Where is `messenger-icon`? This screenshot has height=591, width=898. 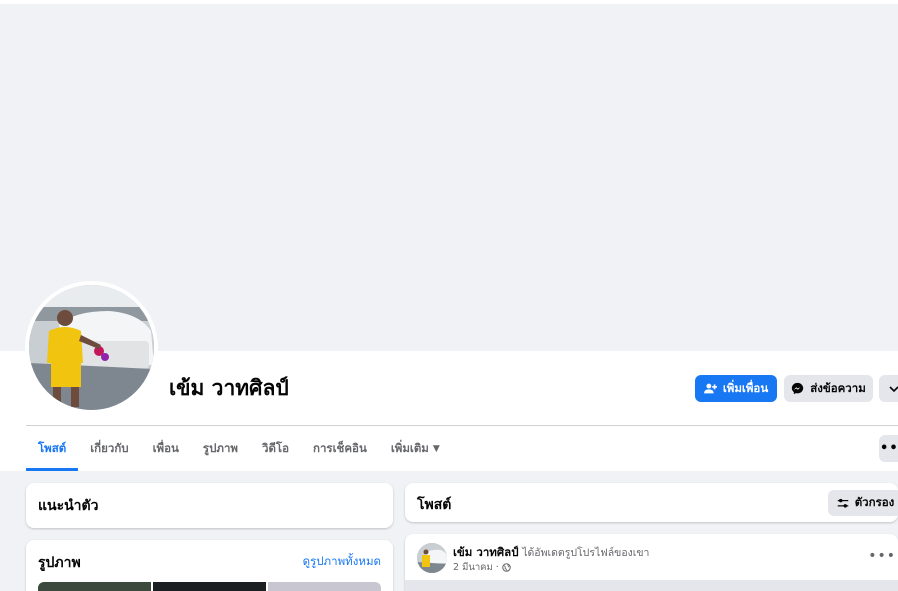
messenger-icon is located at coordinates (798, 388).